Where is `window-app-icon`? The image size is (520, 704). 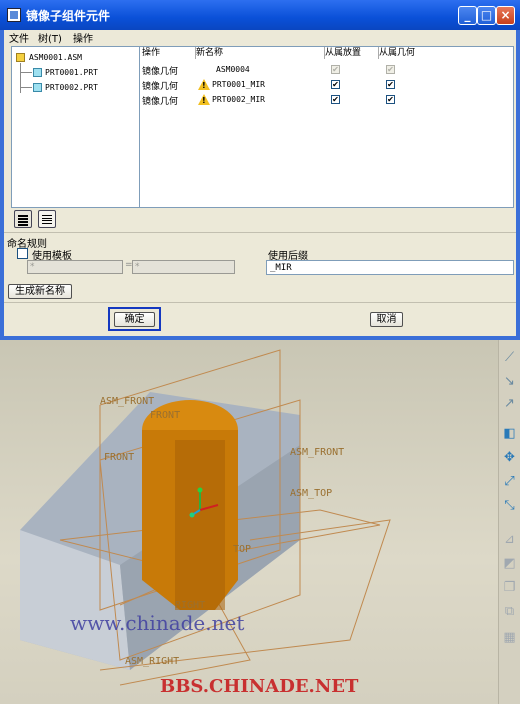
window-app-icon is located at coordinates (14, 15).